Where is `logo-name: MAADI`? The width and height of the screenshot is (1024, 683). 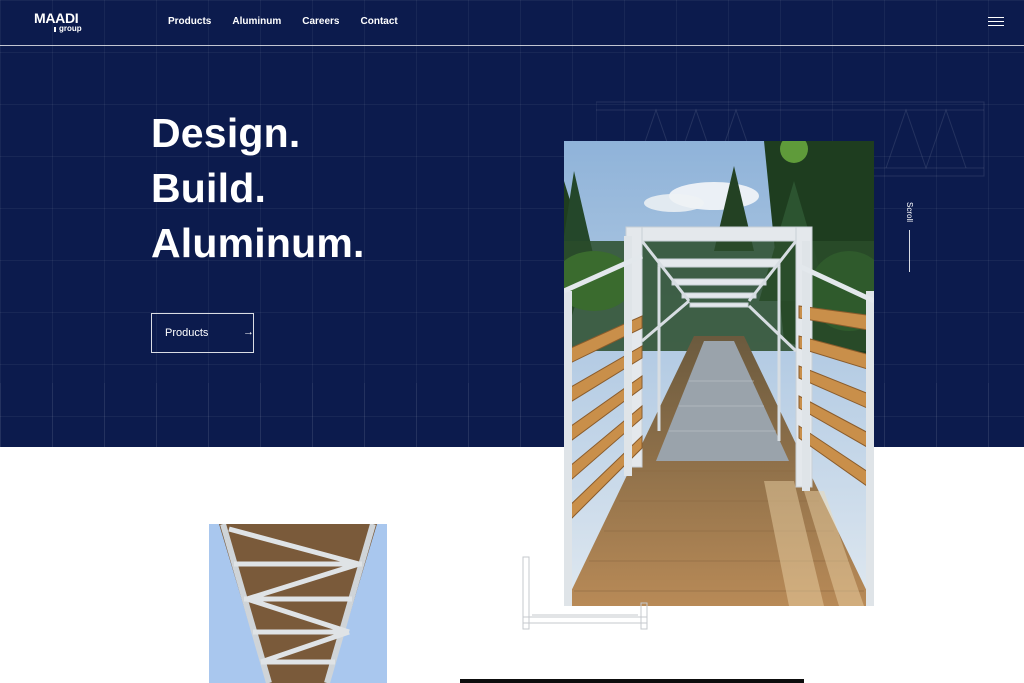
logo-name: MAADI is located at coordinates (56, 18).